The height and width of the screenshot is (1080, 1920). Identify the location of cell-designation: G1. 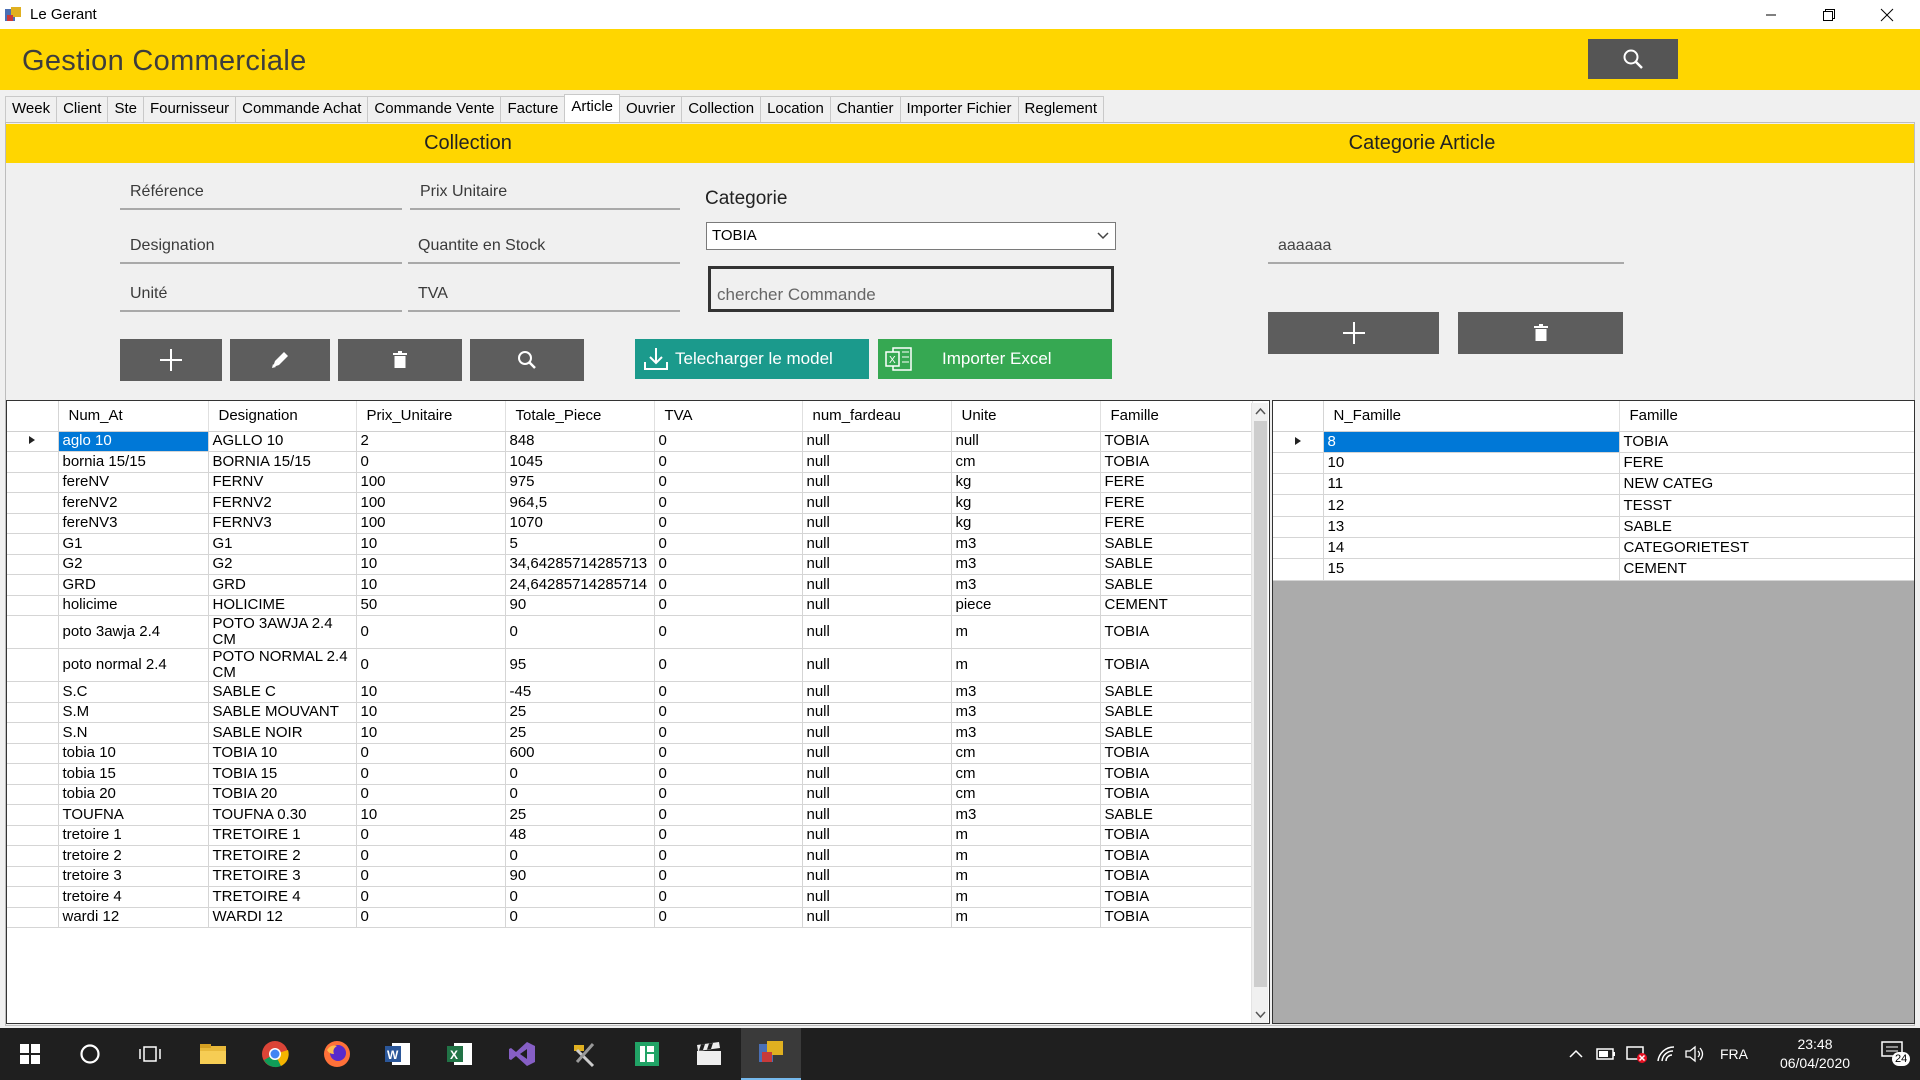
(282, 544).